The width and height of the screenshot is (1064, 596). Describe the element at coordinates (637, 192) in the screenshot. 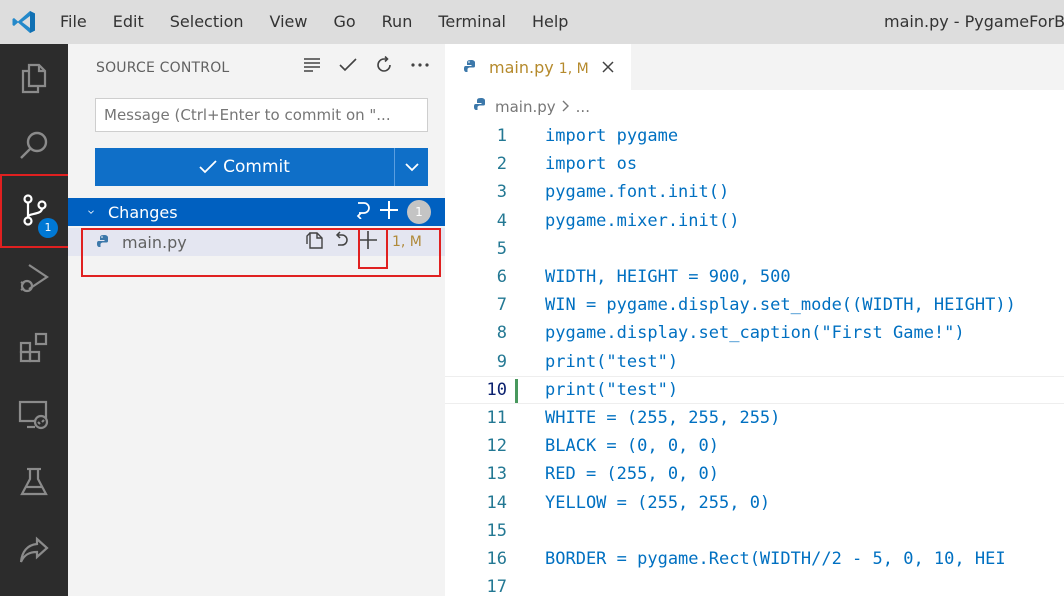

I see `code-text: pygame.font.init()` at that location.